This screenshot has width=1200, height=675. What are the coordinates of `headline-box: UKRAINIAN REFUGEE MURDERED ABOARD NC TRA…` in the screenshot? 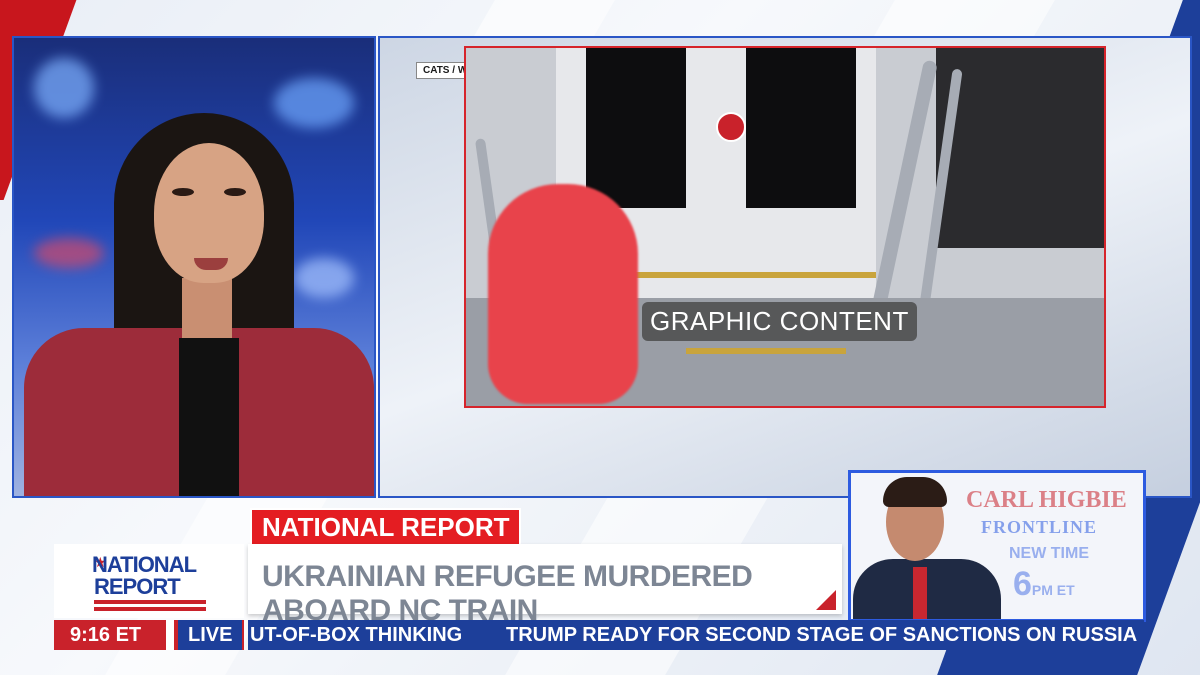 It's located at (545, 585).